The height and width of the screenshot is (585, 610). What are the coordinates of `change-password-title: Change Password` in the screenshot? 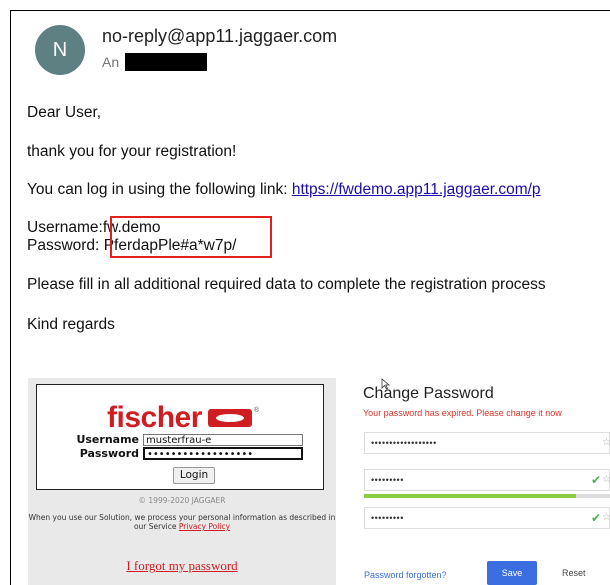 It's located at (428, 393).